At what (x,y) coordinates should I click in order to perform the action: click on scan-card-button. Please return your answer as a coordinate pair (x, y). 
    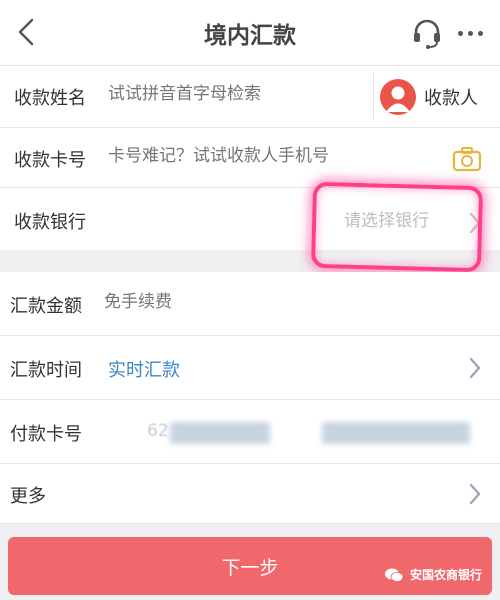
    Looking at the image, I should click on (467, 159).